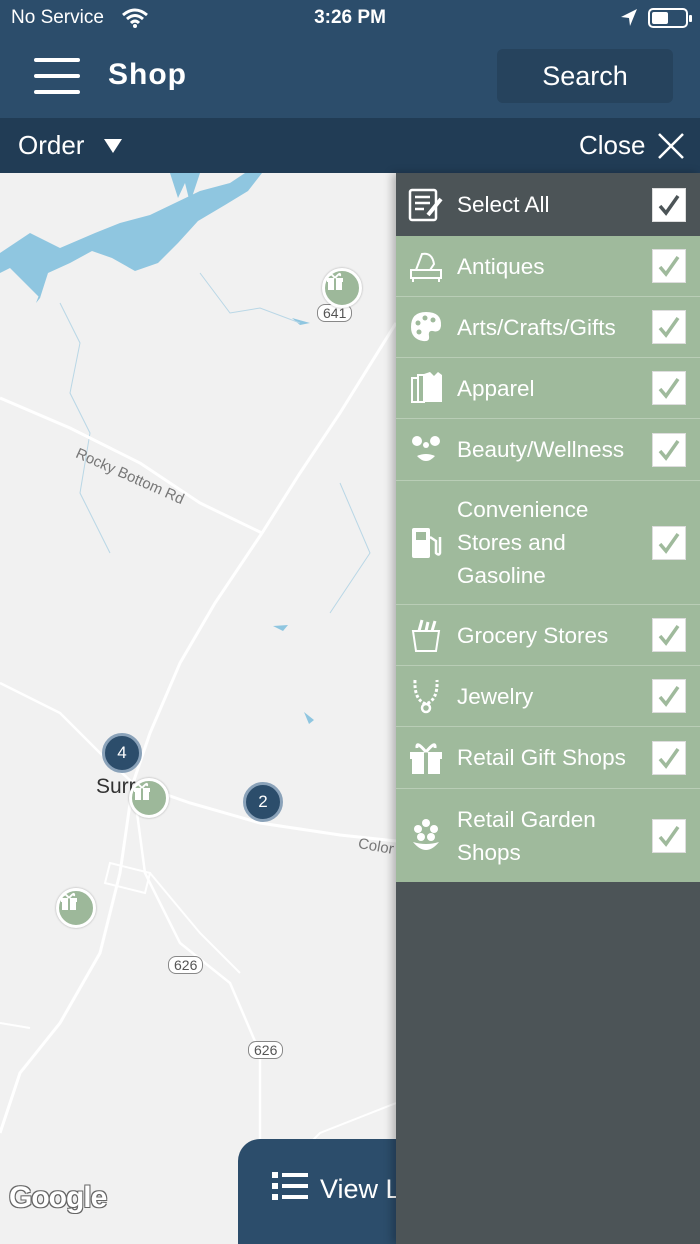 The height and width of the screenshot is (1244, 700). What do you see at coordinates (523, 542) in the screenshot?
I see `category-label: Convenience Stores and Gasoline` at bounding box center [523, 542].